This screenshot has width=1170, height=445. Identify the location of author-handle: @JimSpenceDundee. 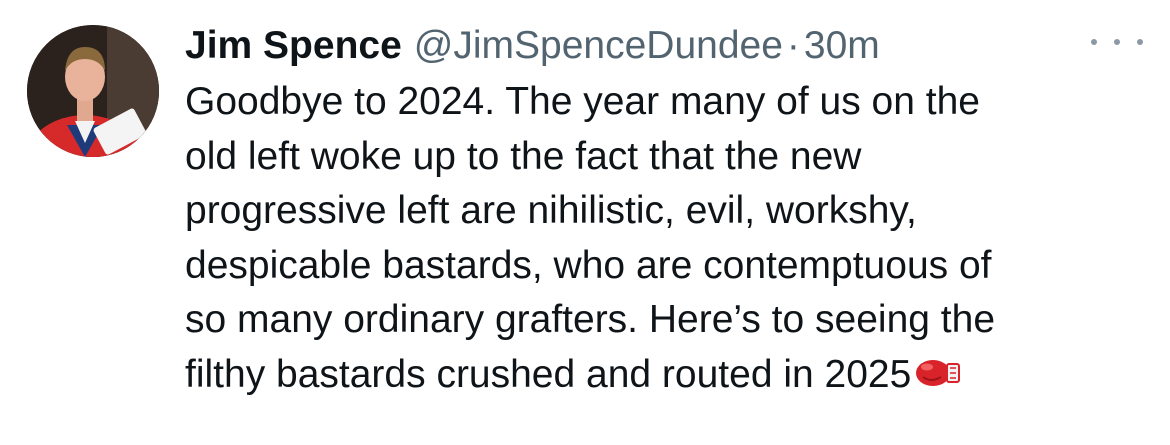
(598, 46).